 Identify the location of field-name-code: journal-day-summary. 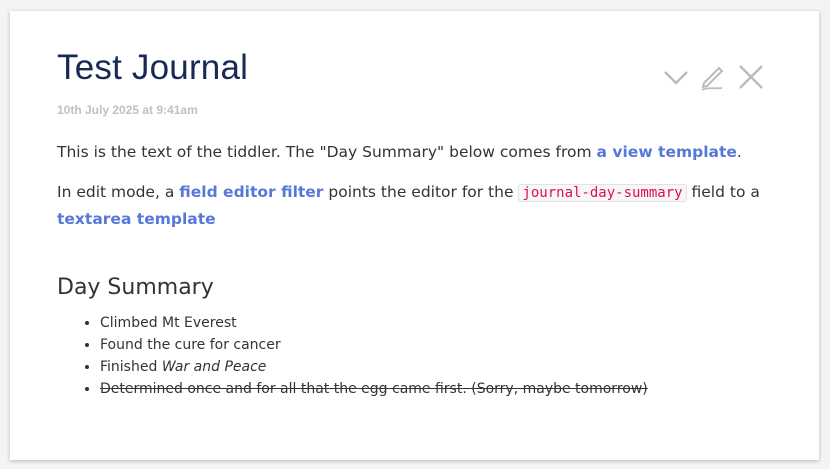
(602, 193).